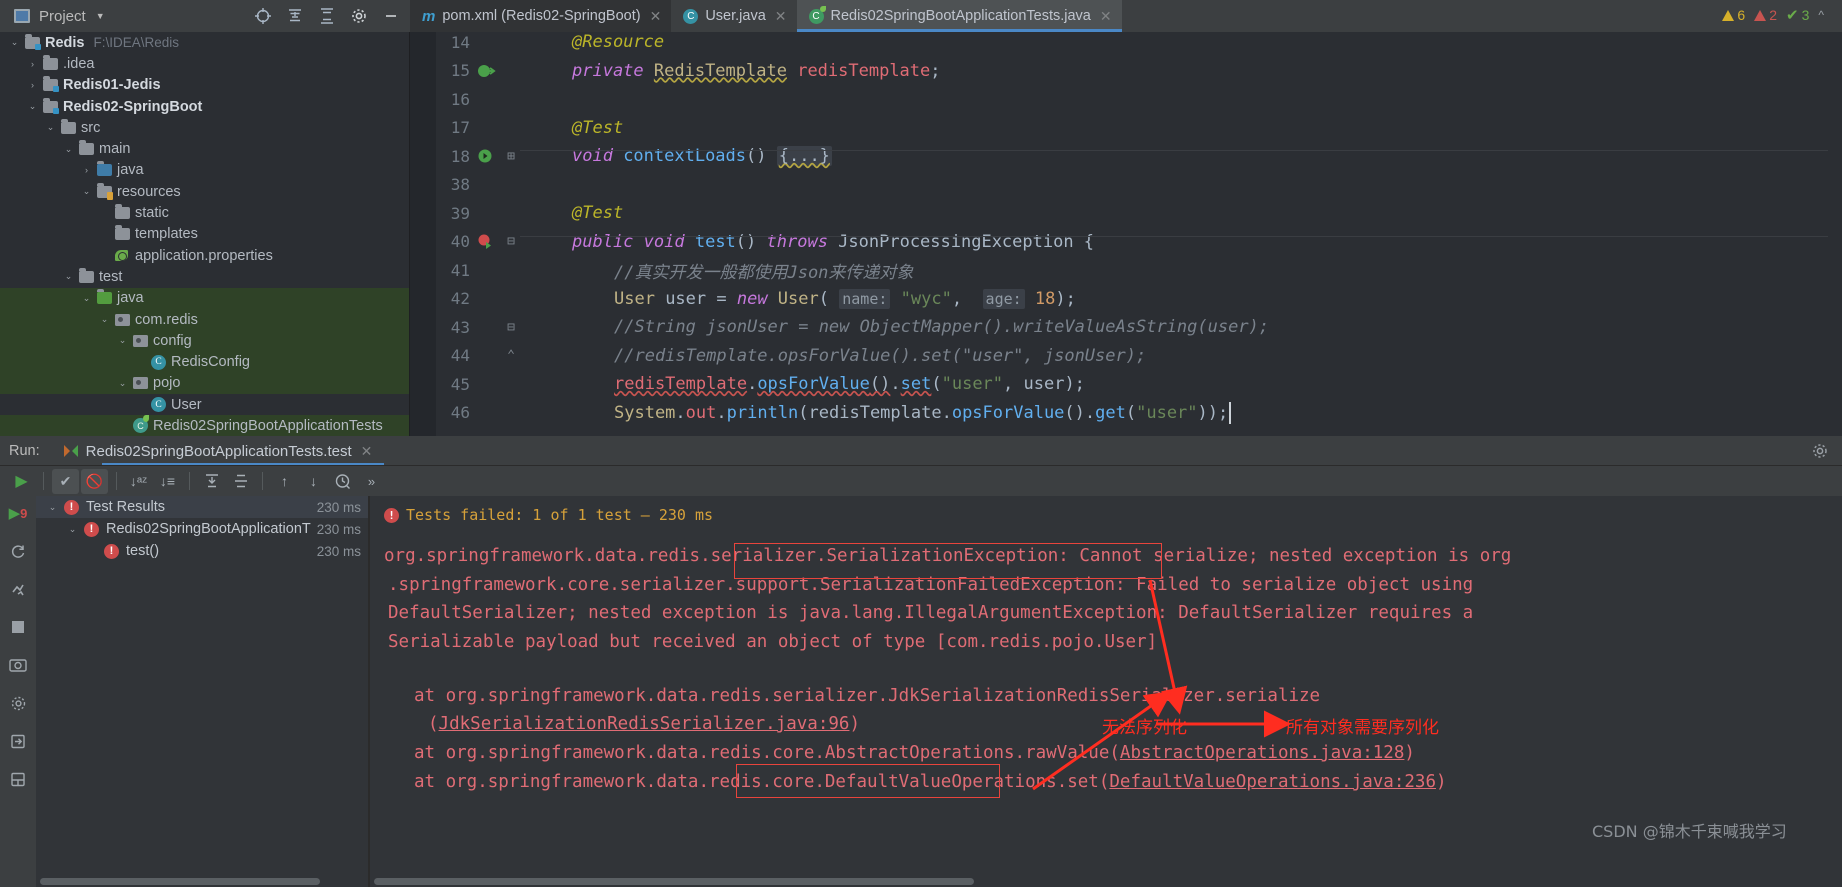 The width and height of the screenshot is (1842, 887). Describe the element at coordinates (541, 16) in the screenshot. I see `tab-pom-xml: m pom.xml (Redis02-SpringBoot) ✕` at that location.